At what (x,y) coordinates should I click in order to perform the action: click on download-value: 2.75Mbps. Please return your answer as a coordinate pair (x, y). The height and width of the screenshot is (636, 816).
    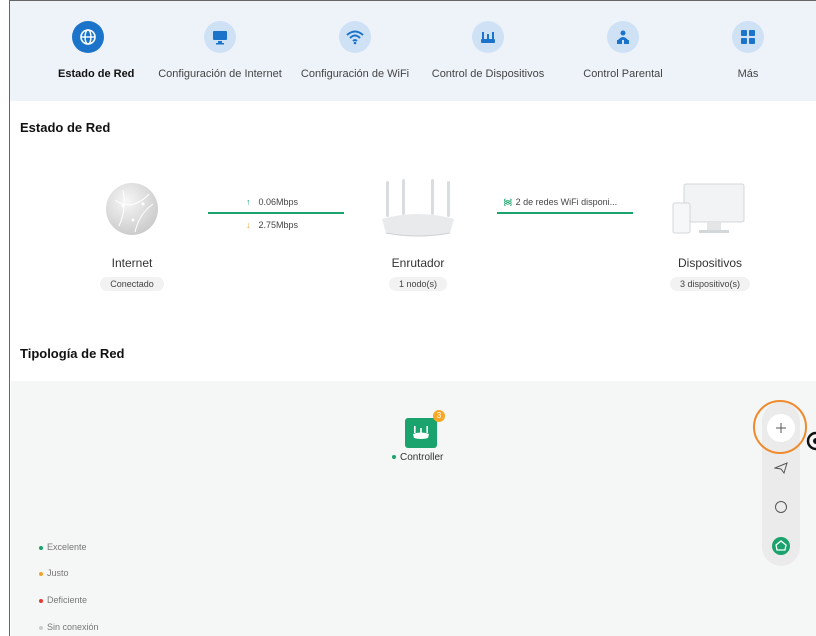
    Looking at the image, I should click on (278, 225).